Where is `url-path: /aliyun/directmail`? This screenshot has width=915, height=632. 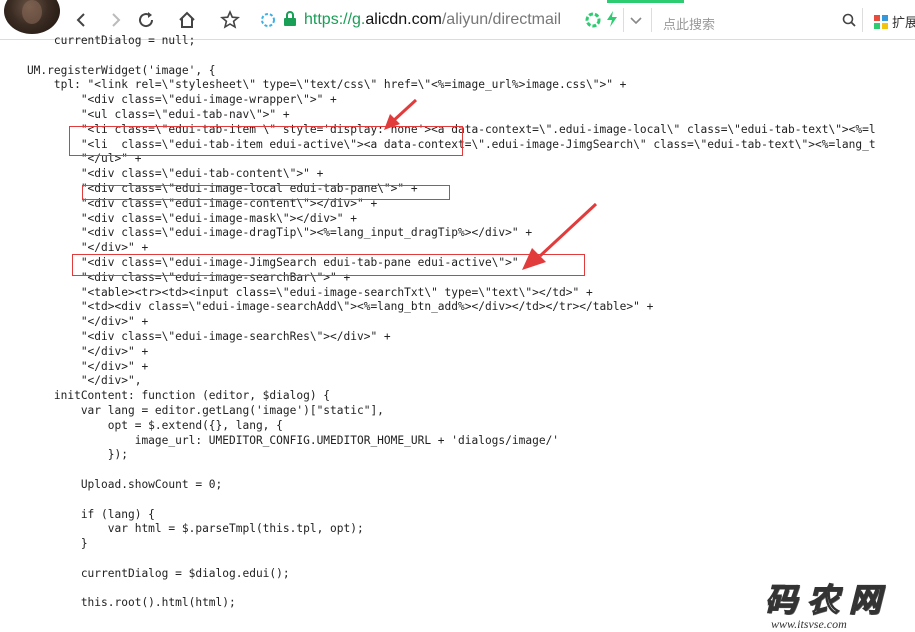 url-path: /aliyun/directmail is located at coordinates (501, 19).